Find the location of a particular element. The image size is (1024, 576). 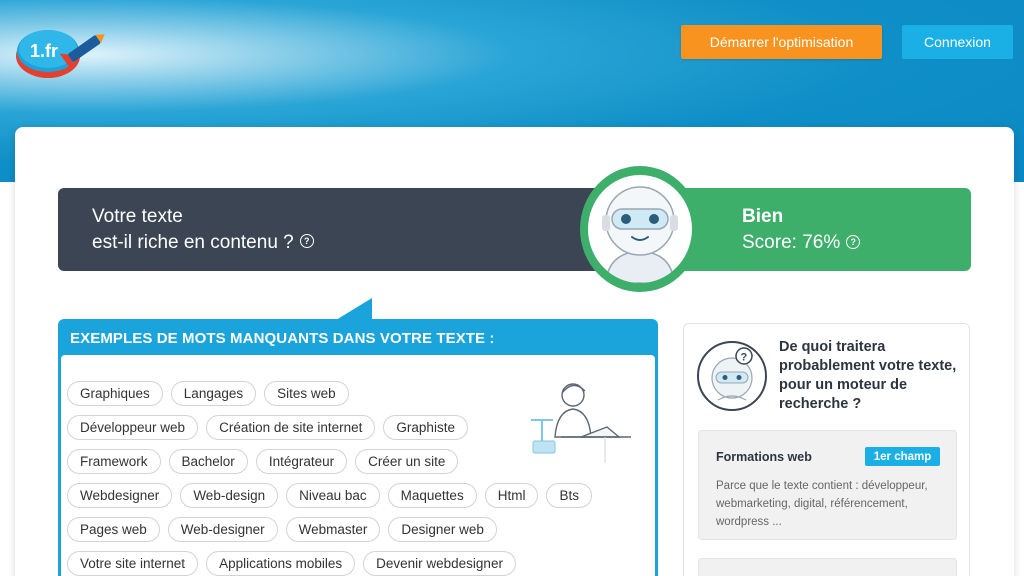

missing-word-tag: Framework is located at coordinates (114, 461).